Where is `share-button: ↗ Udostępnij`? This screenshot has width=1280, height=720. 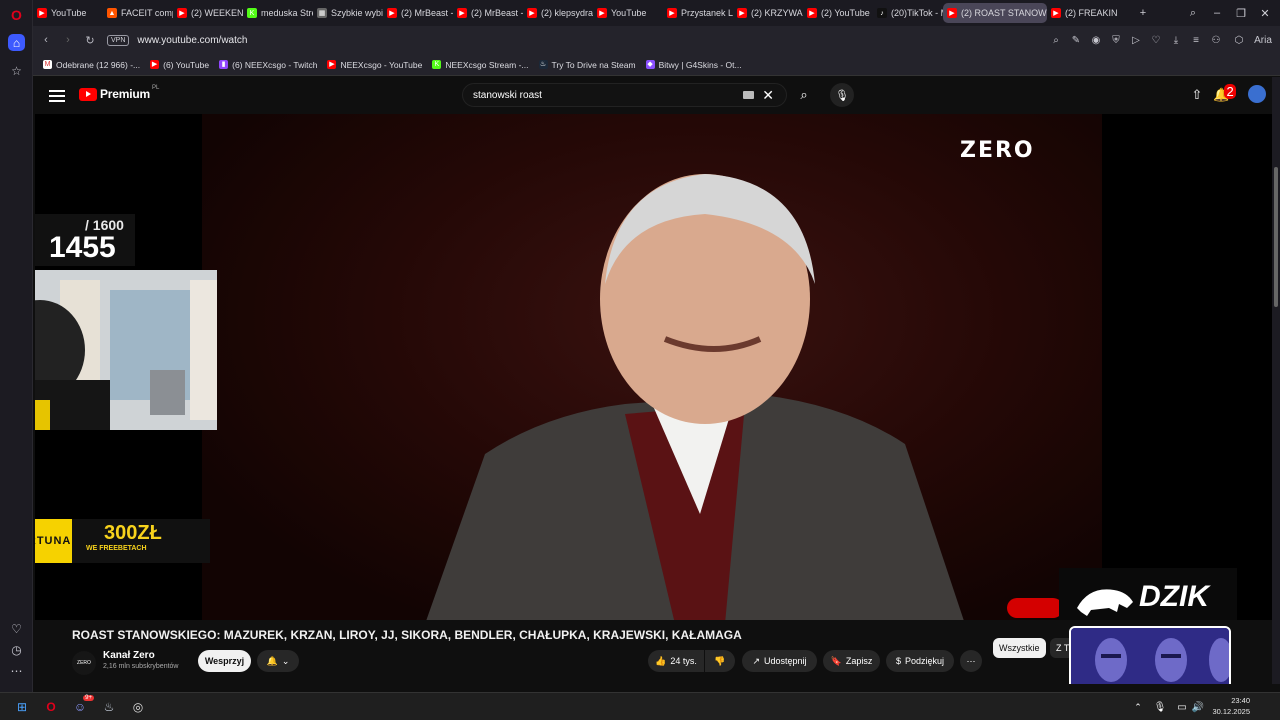 share-button: ↗ Udostępnij is located at coordinates (779, 661).